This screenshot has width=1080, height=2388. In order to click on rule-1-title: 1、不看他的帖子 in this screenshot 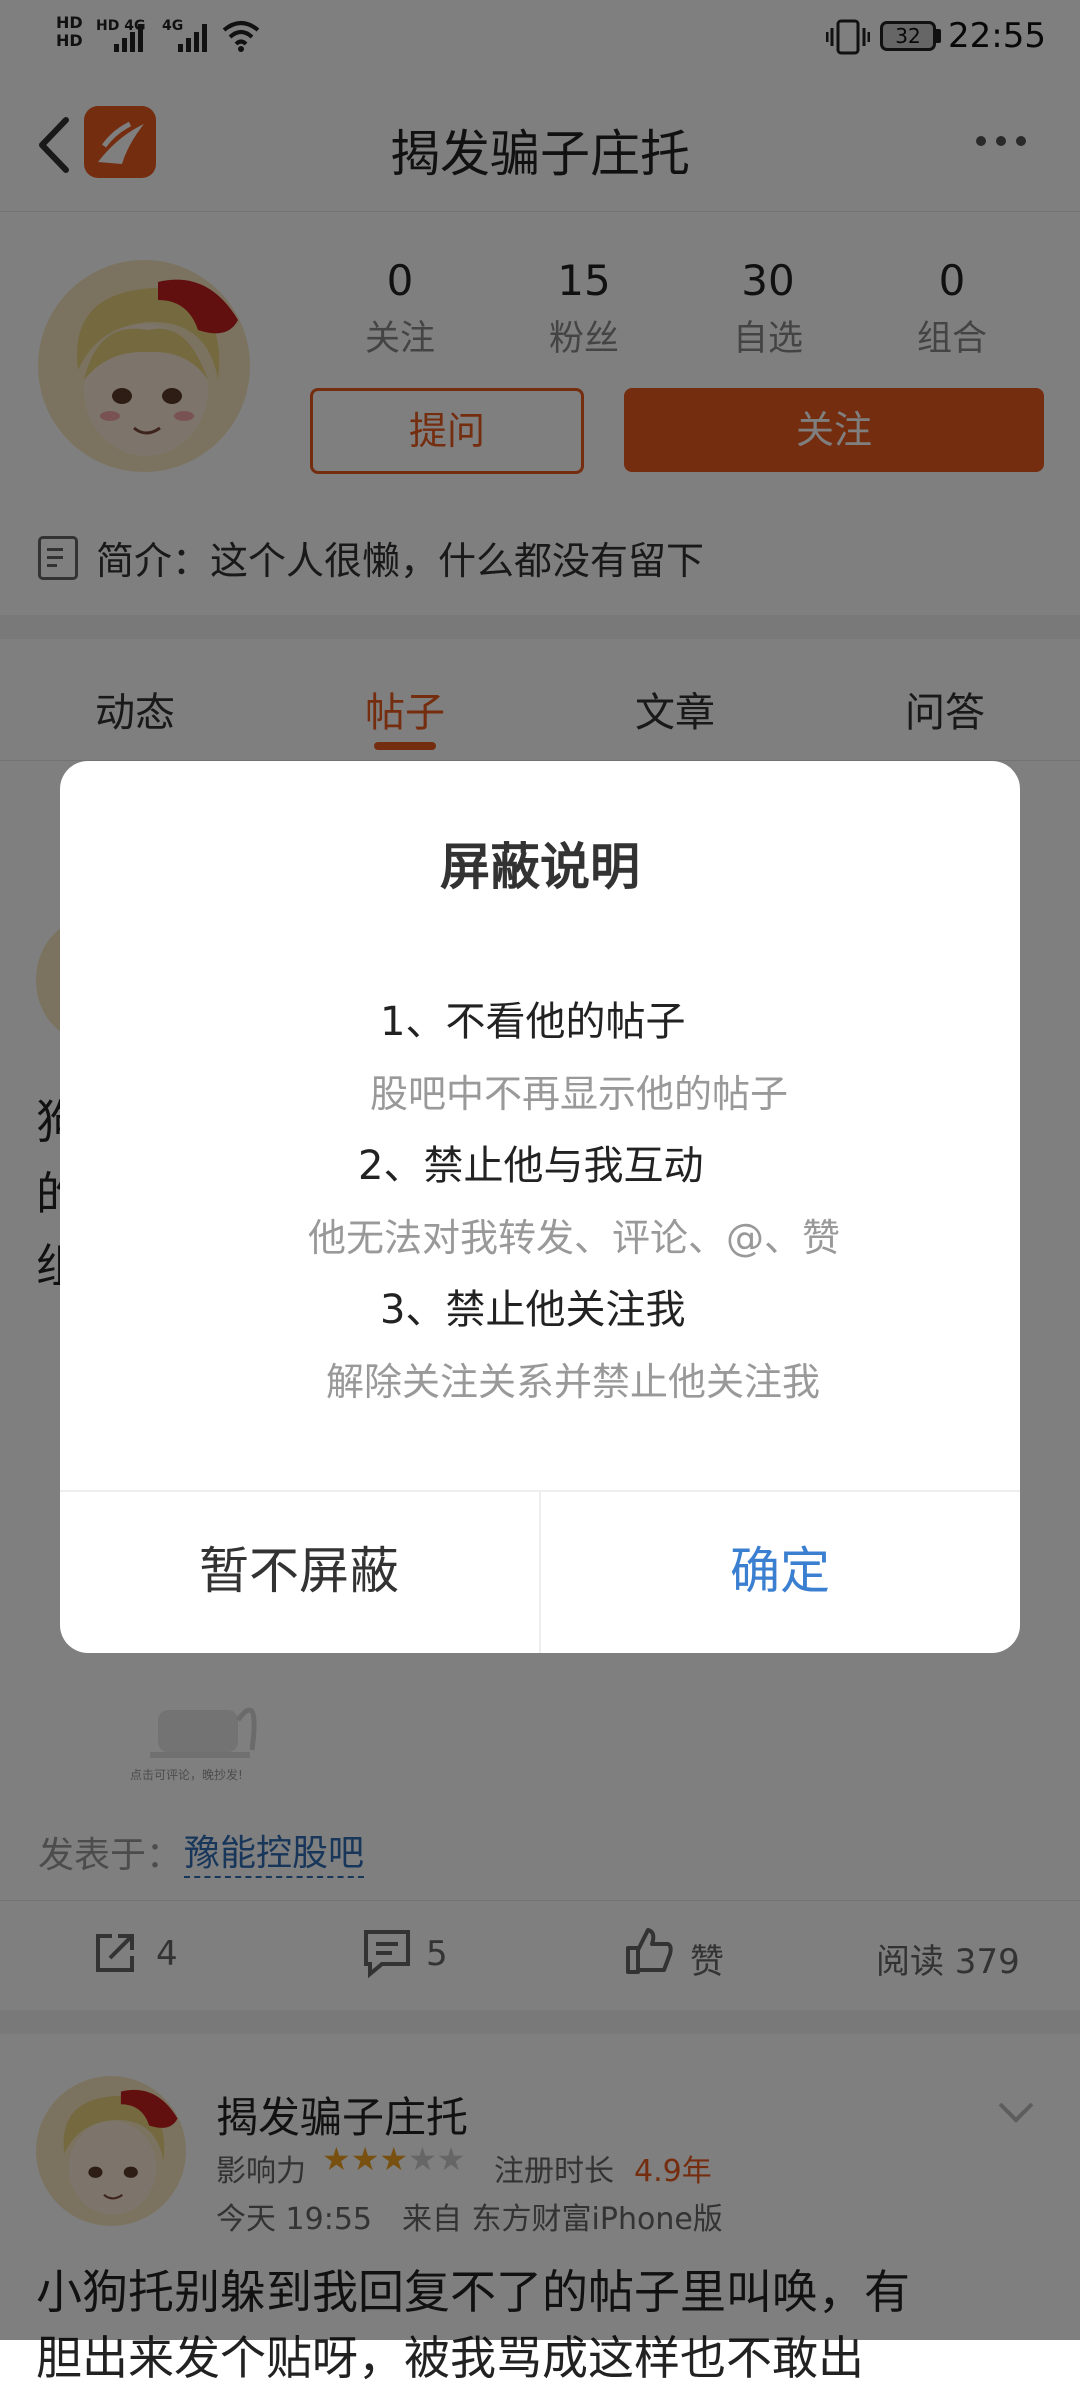, I will do `click(533, 1022)`.